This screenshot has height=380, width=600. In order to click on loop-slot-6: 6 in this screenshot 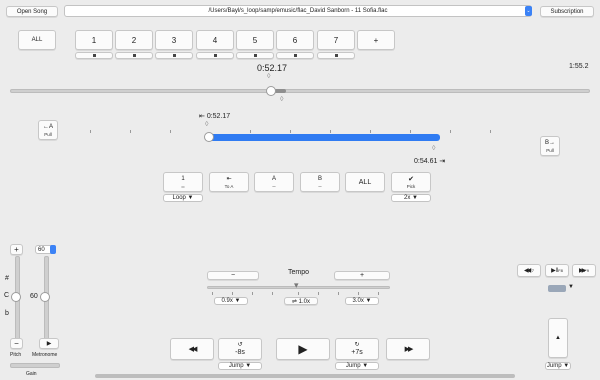, I will do `click(295, 40)`.